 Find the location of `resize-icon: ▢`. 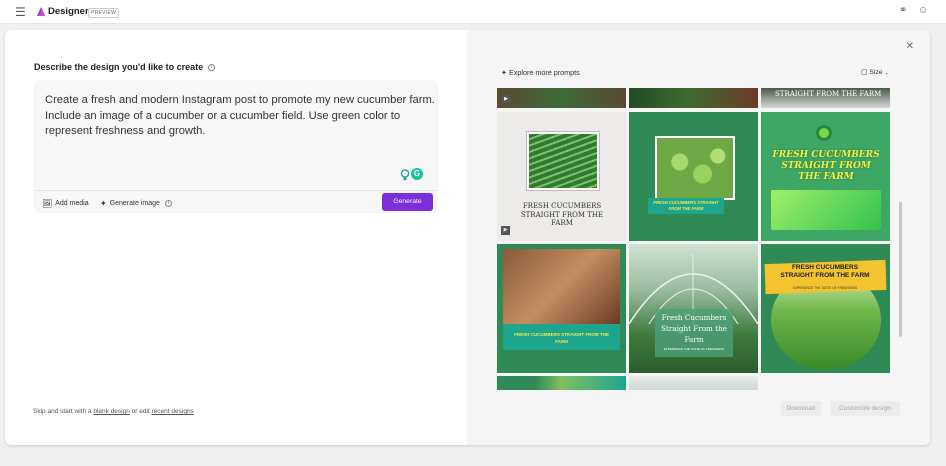

resize-icon: ▢ is located at coordinates (864, 72).